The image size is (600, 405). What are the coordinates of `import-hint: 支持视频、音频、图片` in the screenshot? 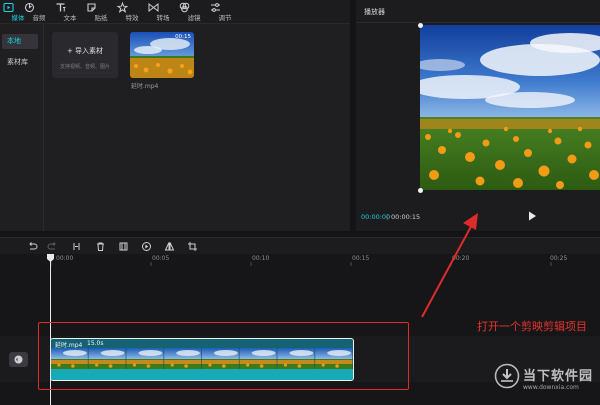 It's located at (84, 67).